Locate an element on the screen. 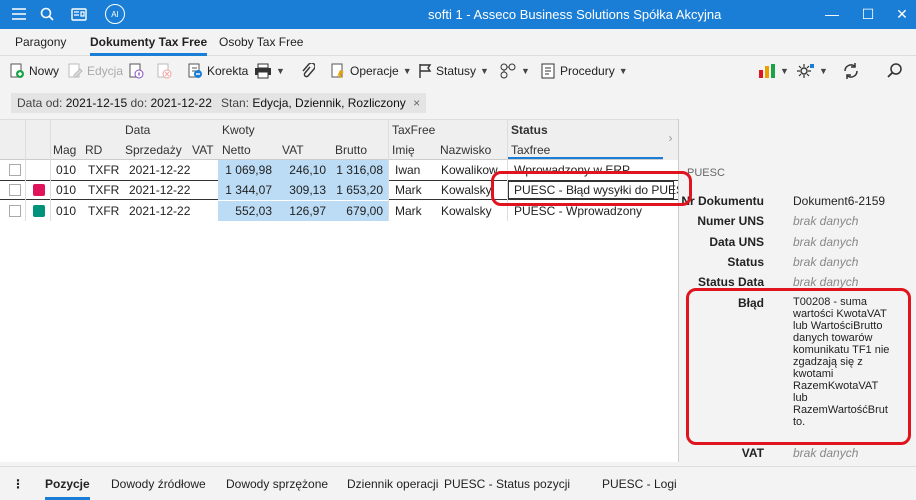 The height and width of the screenshot is (500, 916). document-info-icon is located at coordinates (136, 71).